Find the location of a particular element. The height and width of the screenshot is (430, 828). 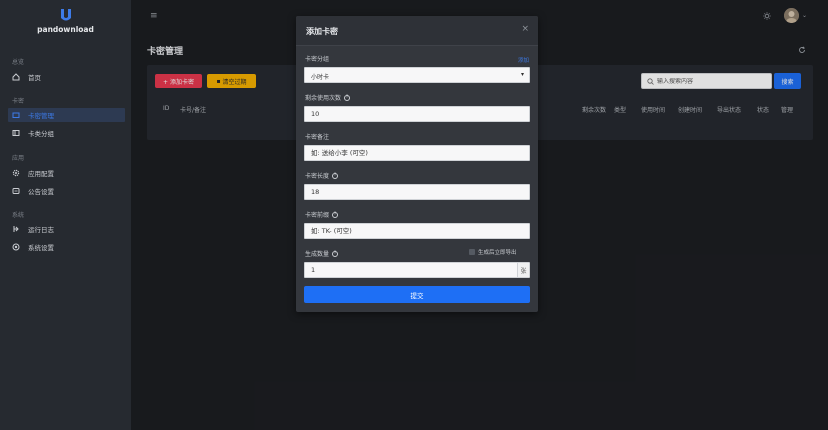

add-group-link: 添加 is located at coordinates (523, 60).